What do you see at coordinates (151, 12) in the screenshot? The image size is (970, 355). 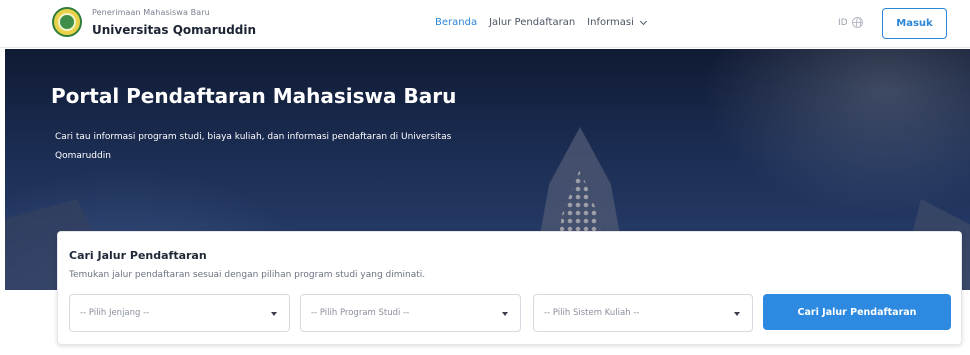 I see `brand-subtitle: Penerimaan Mahasiswa Baru` at bounding box center [151, 12].